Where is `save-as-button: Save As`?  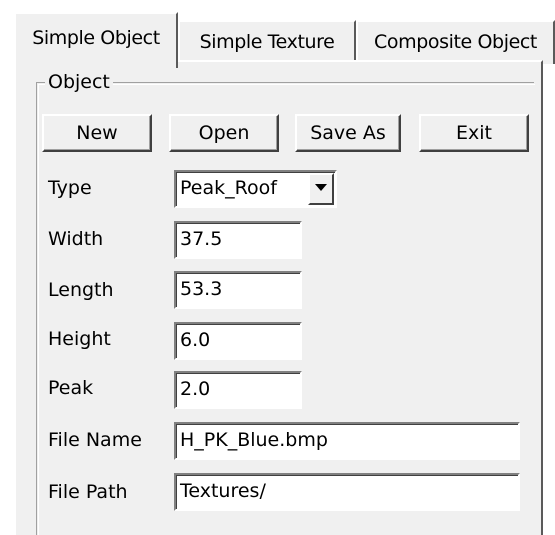
save-as-button: Save As is located at coordinates (348, 133).